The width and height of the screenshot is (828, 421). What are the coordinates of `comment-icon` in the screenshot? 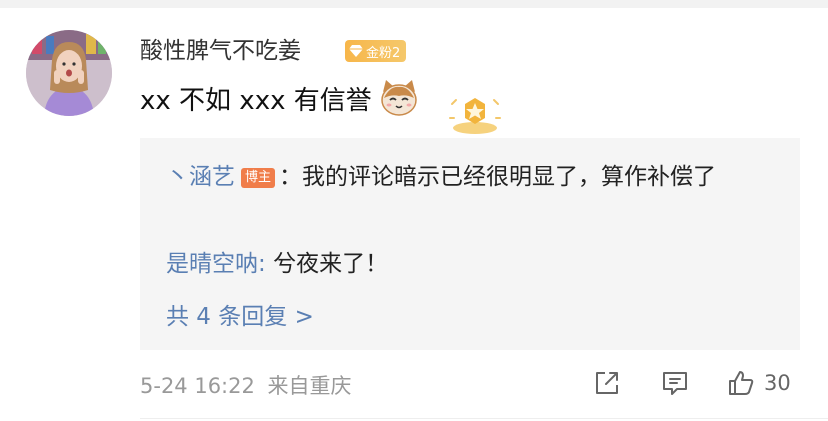 It's located at (675, 383).